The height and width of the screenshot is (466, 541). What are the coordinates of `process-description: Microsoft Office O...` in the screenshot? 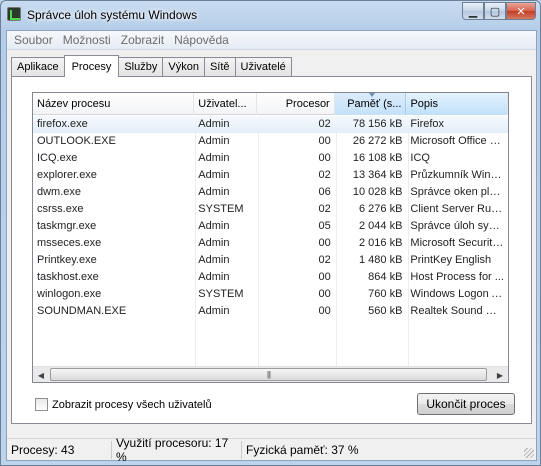 It's located at (459, 141).